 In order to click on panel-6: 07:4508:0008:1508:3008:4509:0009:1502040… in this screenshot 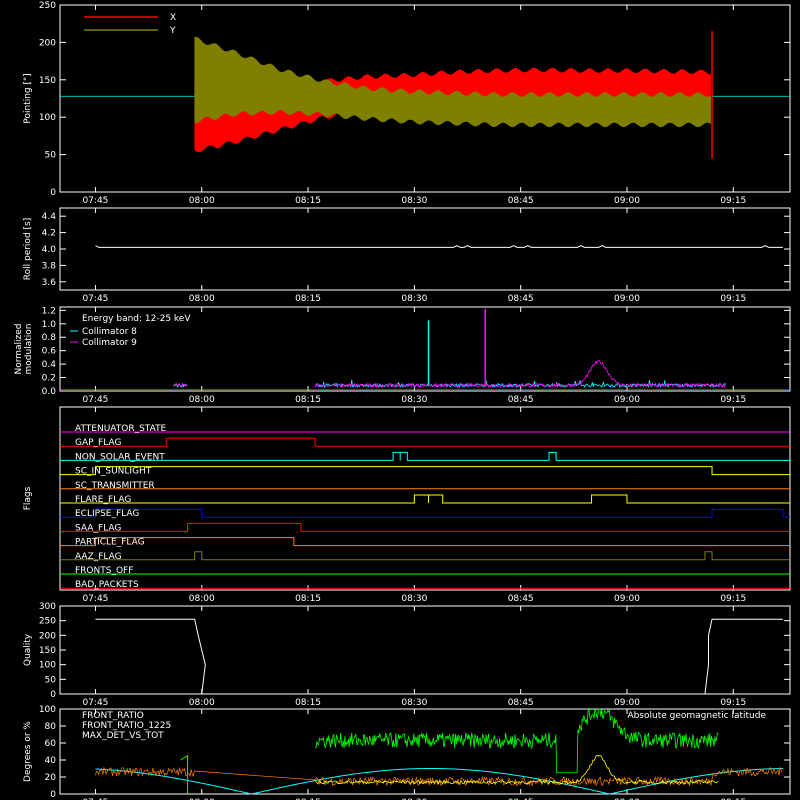, I will do `click(407, 752)`.